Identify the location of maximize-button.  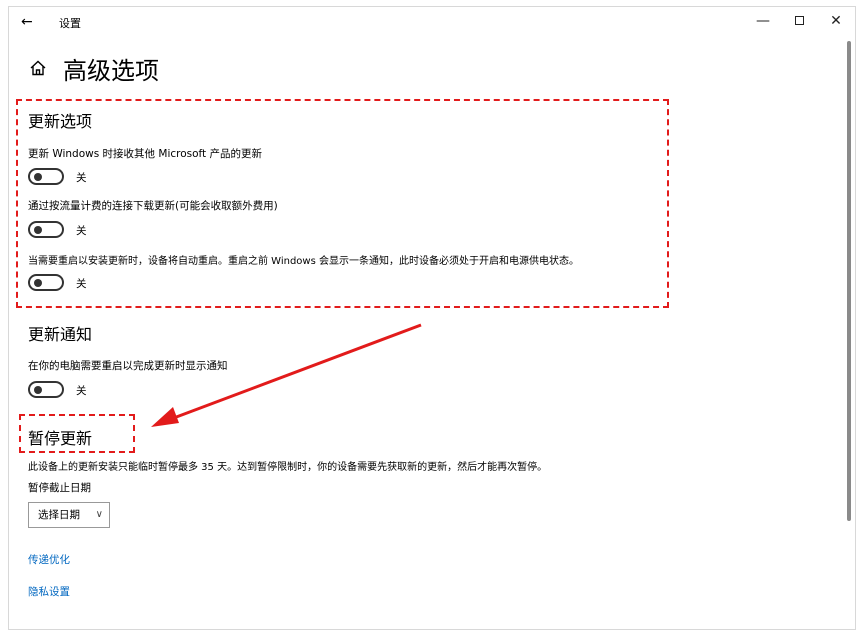
(799, 21).